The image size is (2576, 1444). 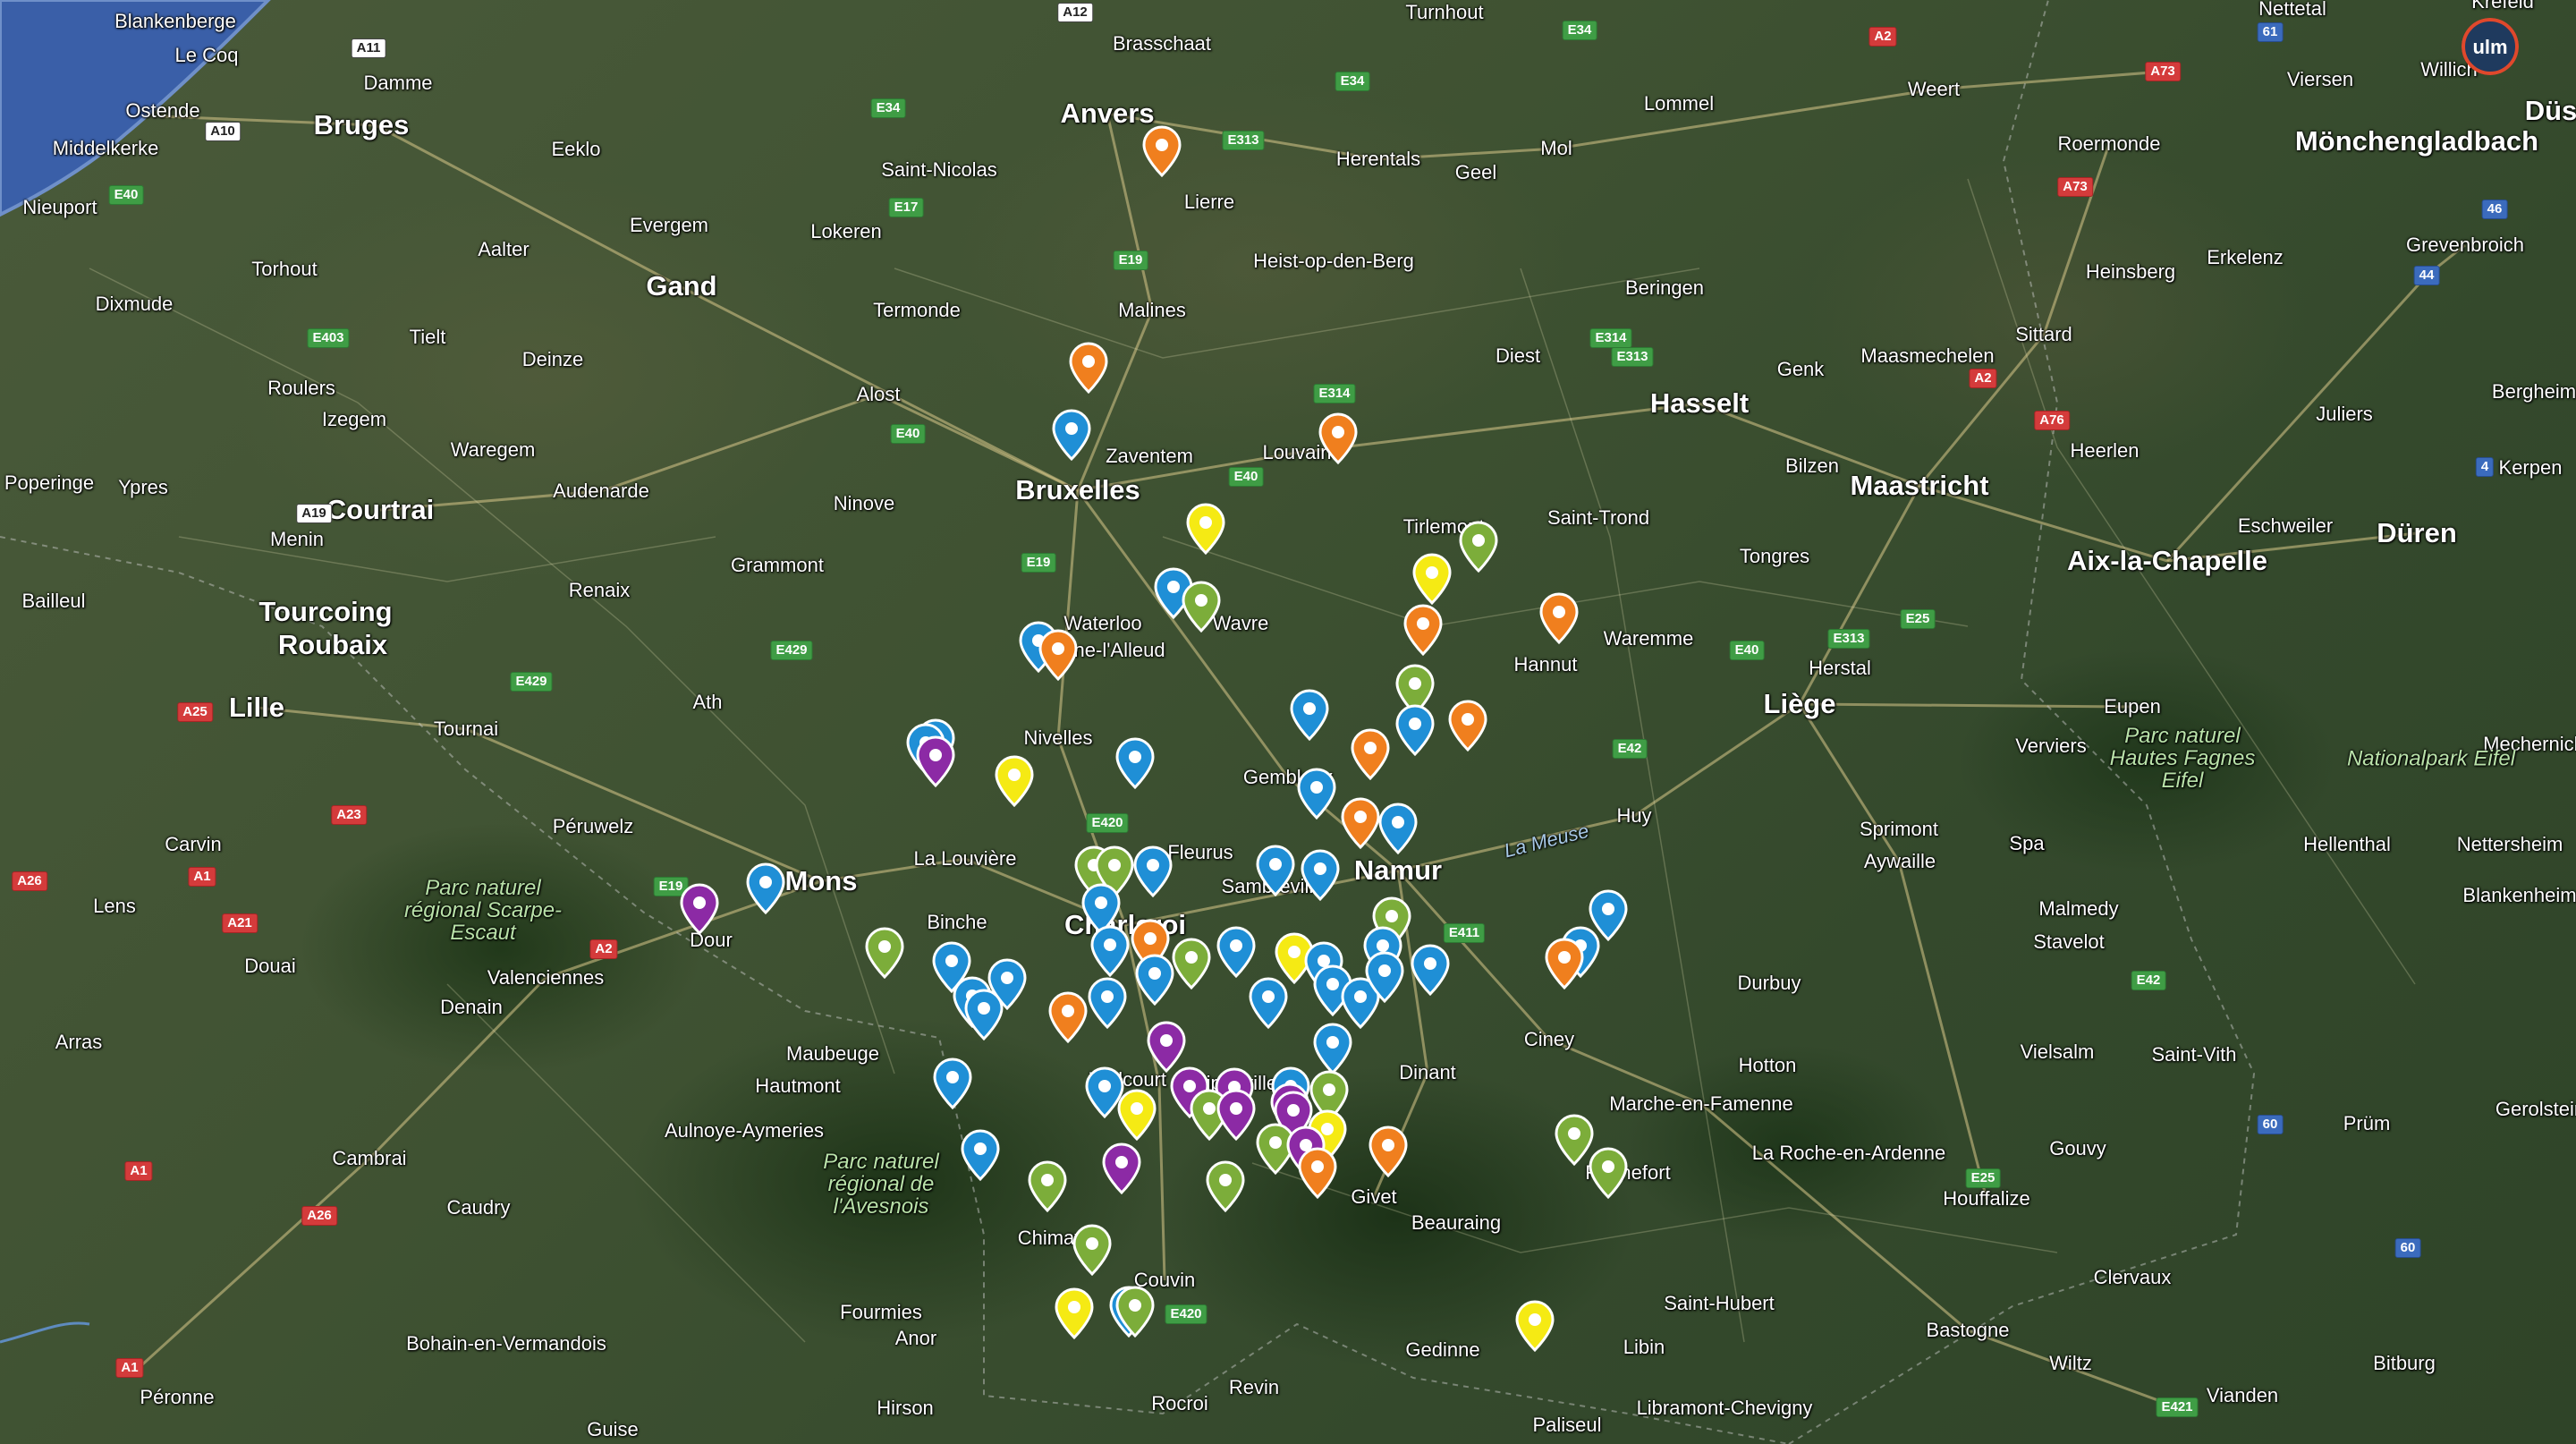 What do you see at coordinates (2535, 1109) in the screenshot?
I see `city-label: Gerolstein` at bounding box center [2535, 1109].